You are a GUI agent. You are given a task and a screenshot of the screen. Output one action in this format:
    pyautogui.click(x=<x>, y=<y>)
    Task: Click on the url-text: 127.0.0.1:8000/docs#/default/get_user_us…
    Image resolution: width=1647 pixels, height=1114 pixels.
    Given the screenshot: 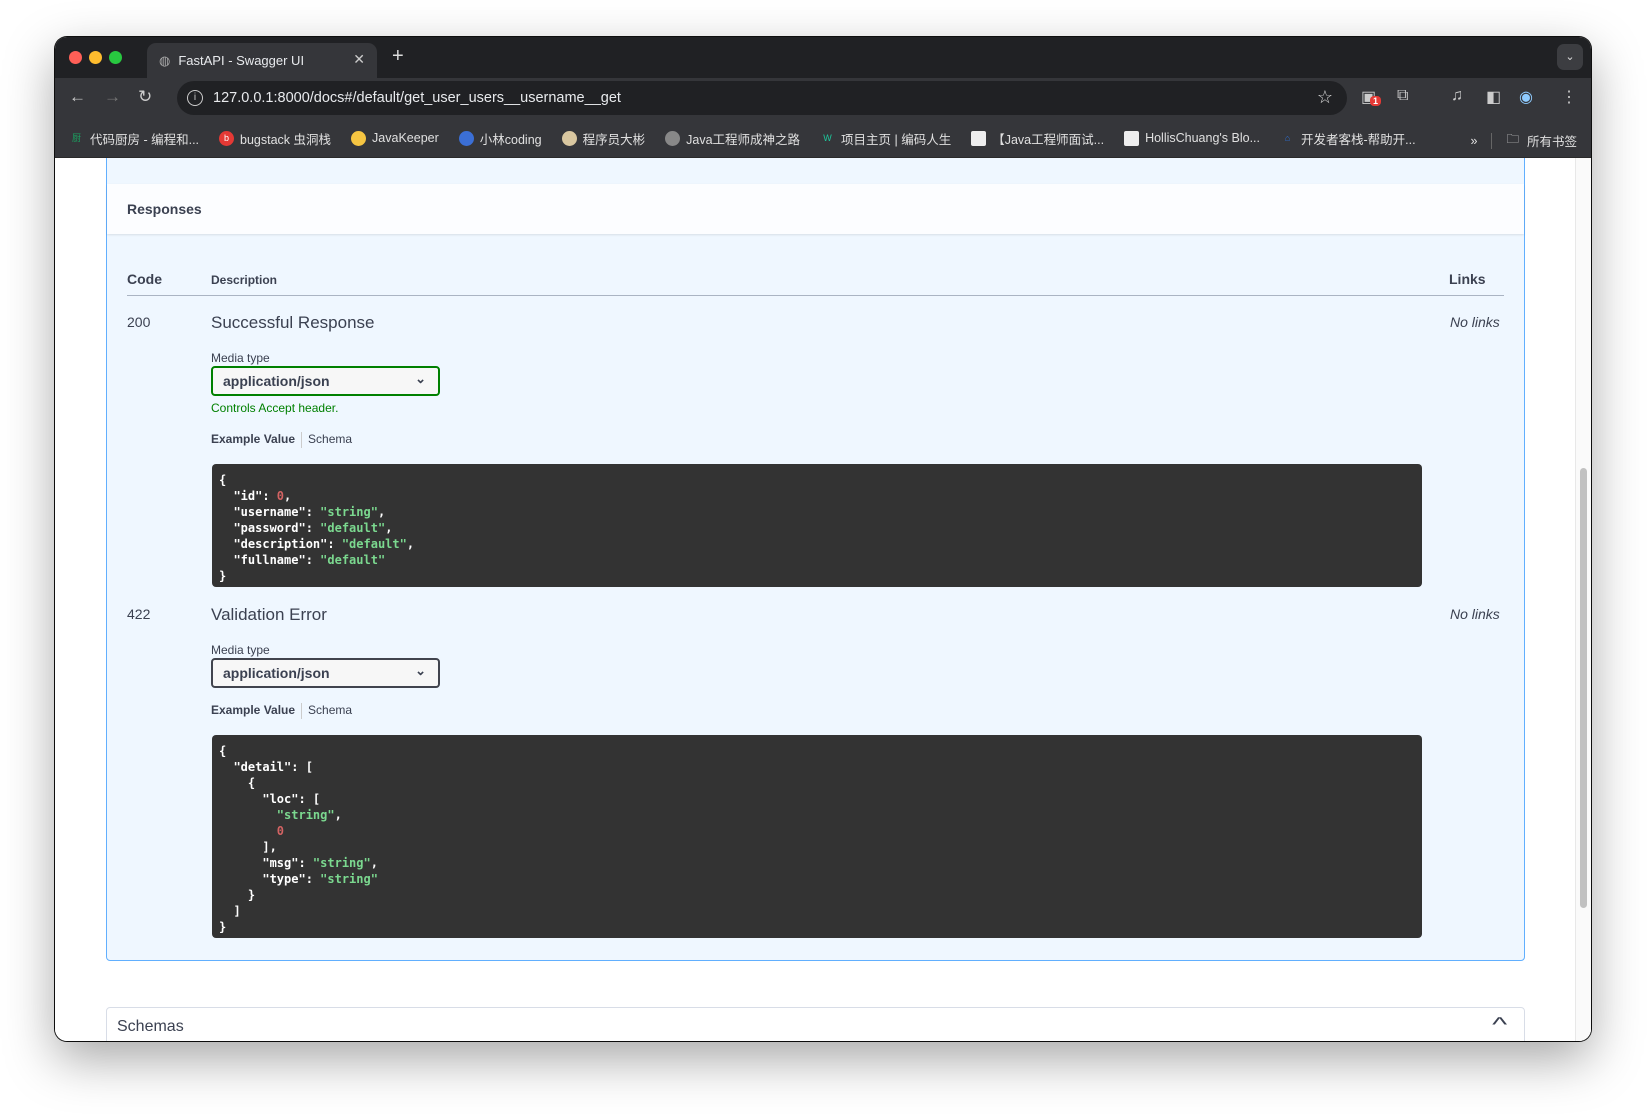 What is the action you would take?
    pyautogui.click(x=417, y=98)
    